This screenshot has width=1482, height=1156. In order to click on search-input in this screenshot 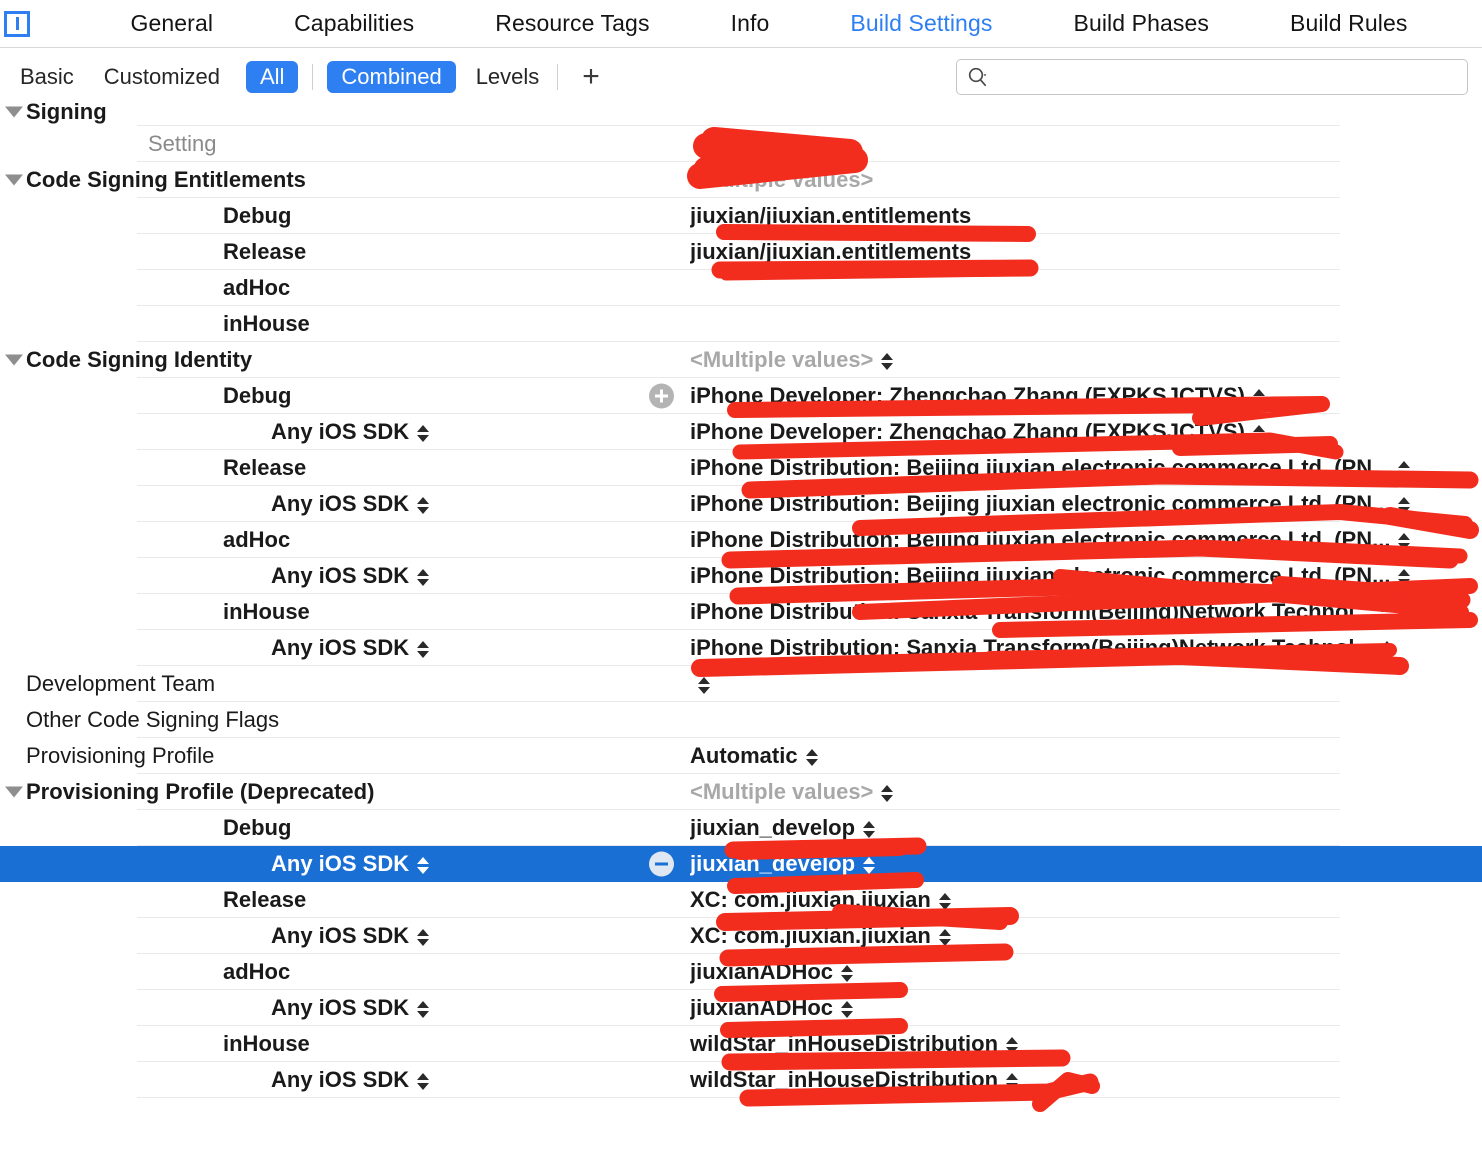, I will do `click(1226, 76)`.